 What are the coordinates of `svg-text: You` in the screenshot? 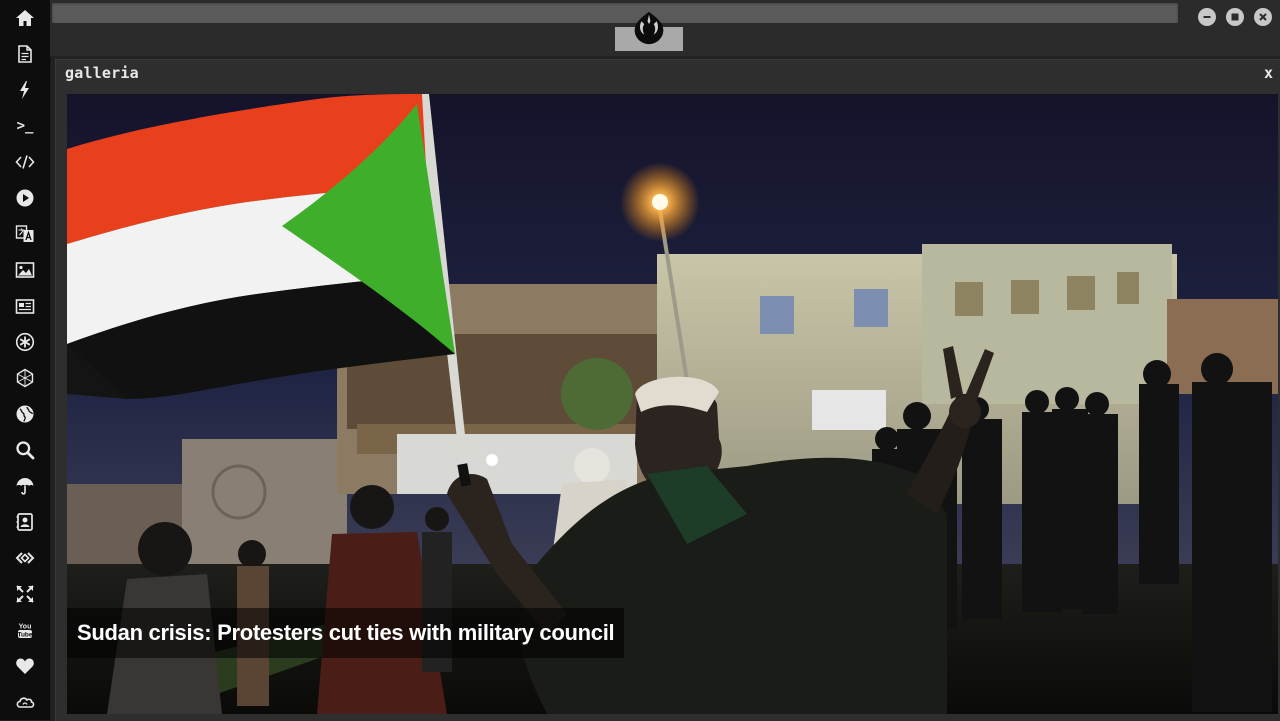 It's located at (25, 627).